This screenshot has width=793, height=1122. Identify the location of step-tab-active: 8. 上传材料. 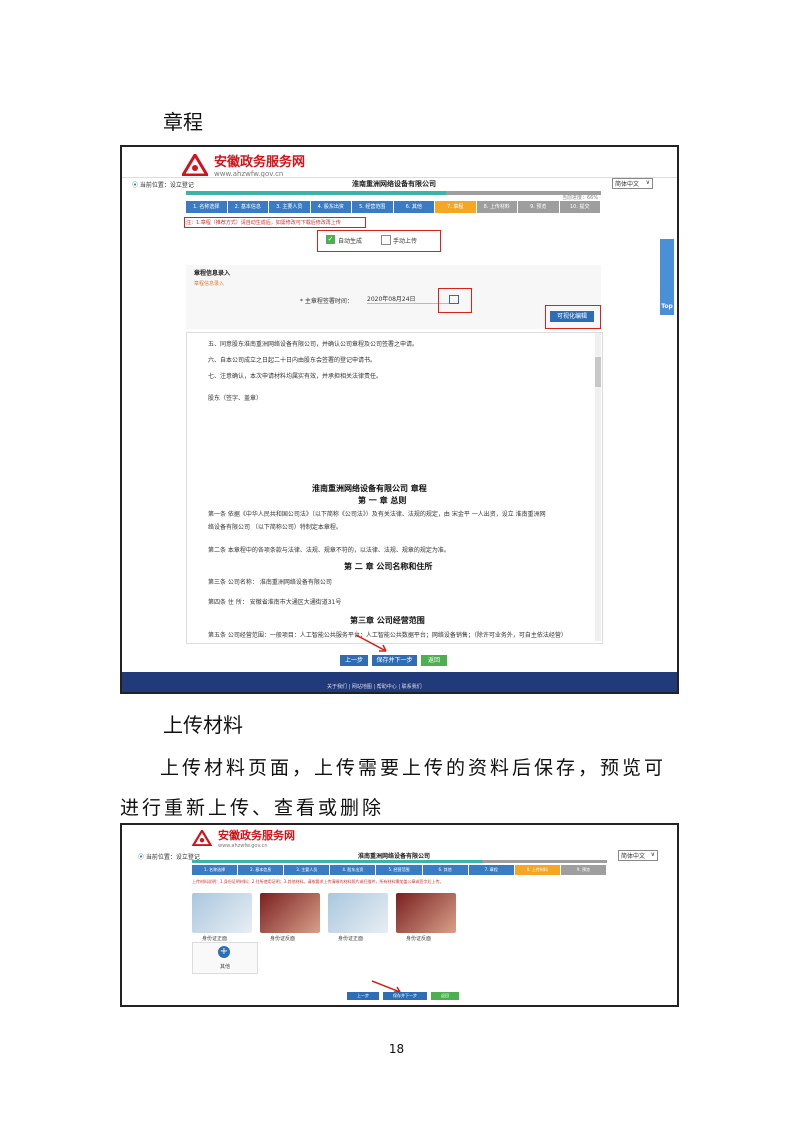
(537, 870).